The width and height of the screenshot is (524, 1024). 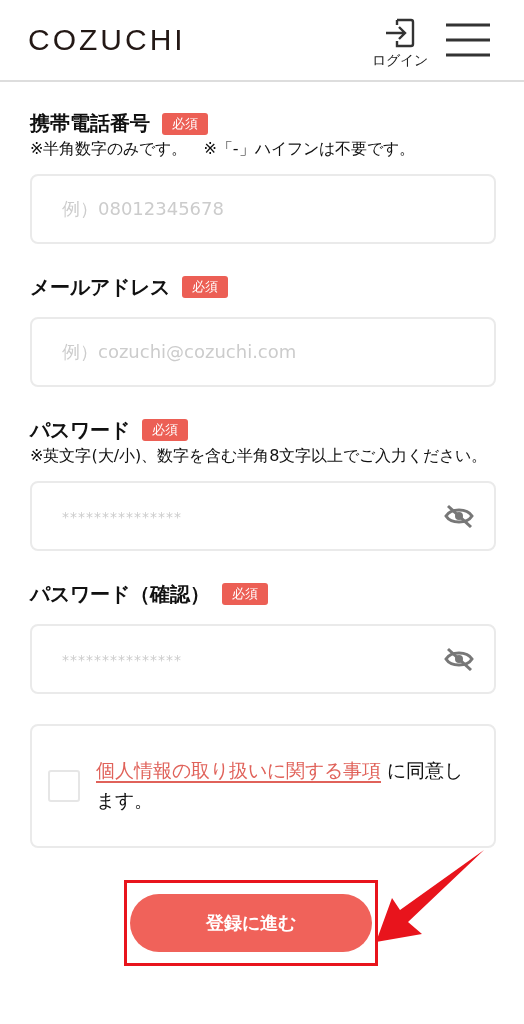 I want to click on field-label: パスワード（確認）, so click(x=120, y=594).